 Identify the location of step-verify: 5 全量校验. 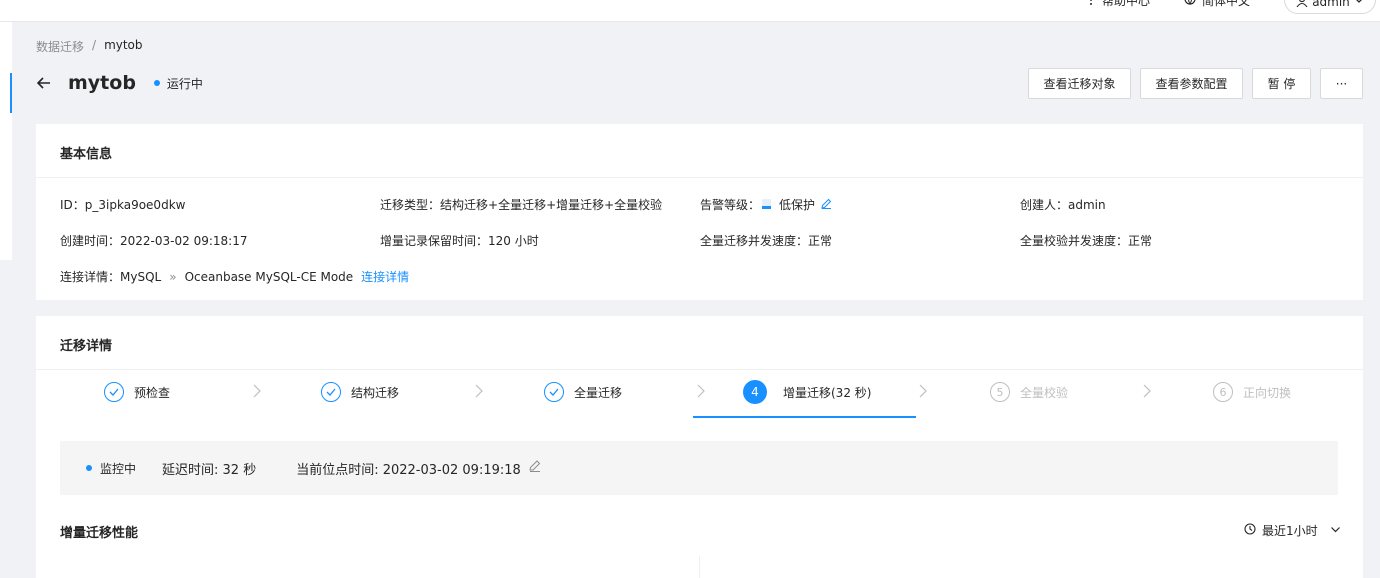
(1029, 392).